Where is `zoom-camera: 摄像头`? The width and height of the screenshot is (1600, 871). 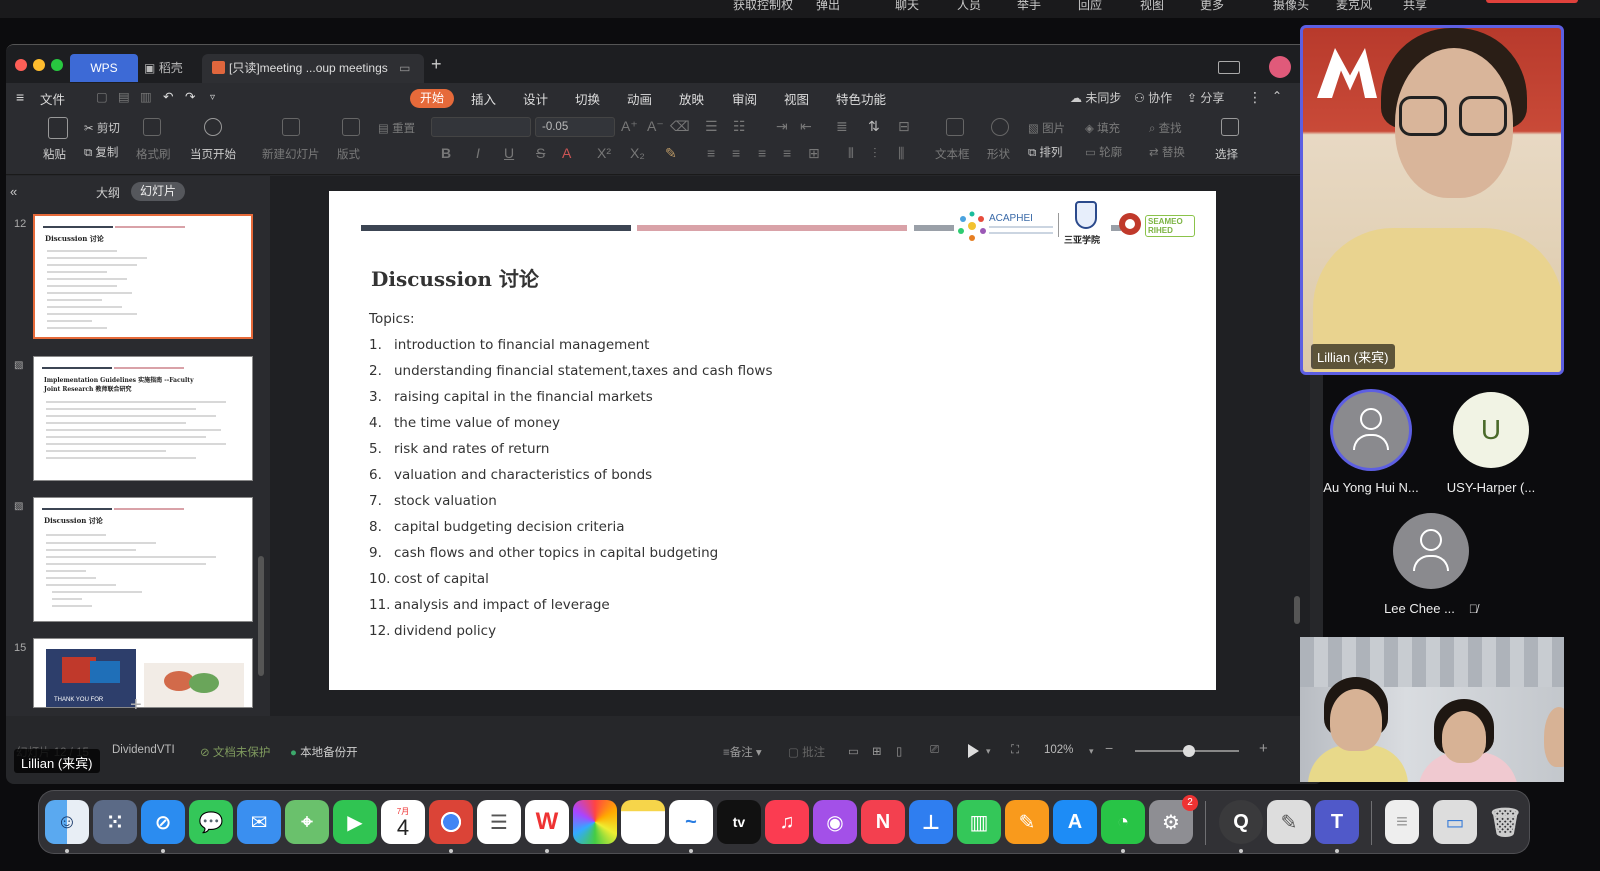
zoom-camera: 摄像头 is located at coordinates (1291, 6).